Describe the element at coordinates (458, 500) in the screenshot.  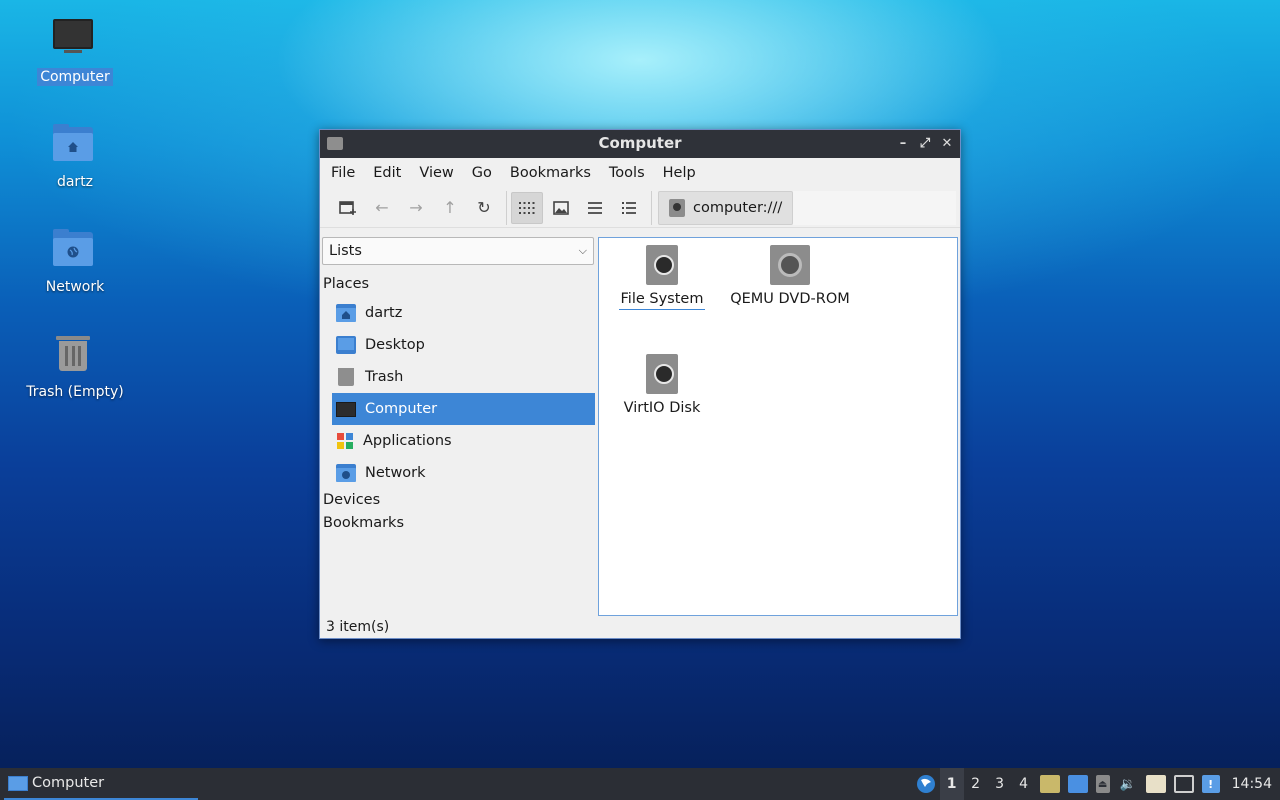
I see `section-devices: Devices` at that location.